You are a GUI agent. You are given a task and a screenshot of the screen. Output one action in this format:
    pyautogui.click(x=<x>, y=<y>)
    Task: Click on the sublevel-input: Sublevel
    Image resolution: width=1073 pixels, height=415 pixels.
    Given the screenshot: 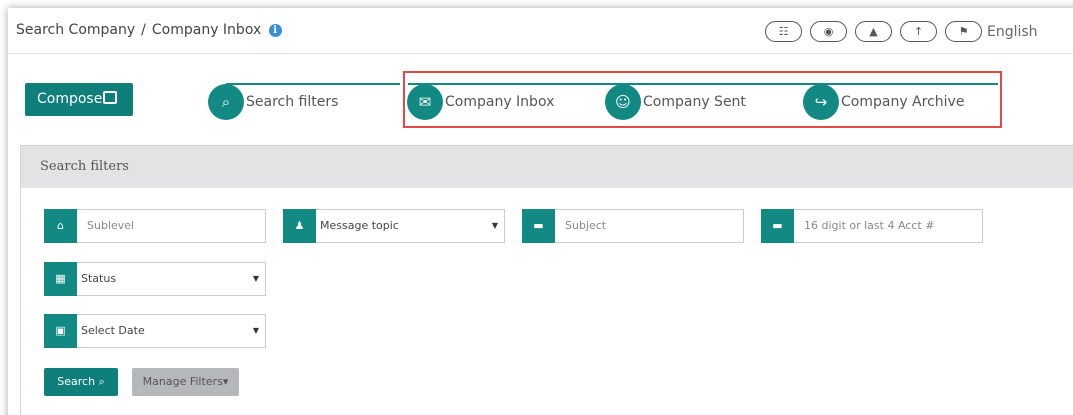 What is the action you would take?
    pyautogui.click(x=171, y=226)
    